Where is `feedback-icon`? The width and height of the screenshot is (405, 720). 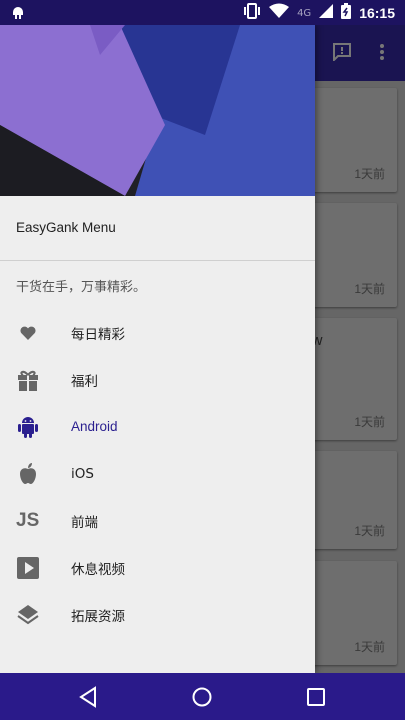 feedback-icon is located at coordinates (342, 54).